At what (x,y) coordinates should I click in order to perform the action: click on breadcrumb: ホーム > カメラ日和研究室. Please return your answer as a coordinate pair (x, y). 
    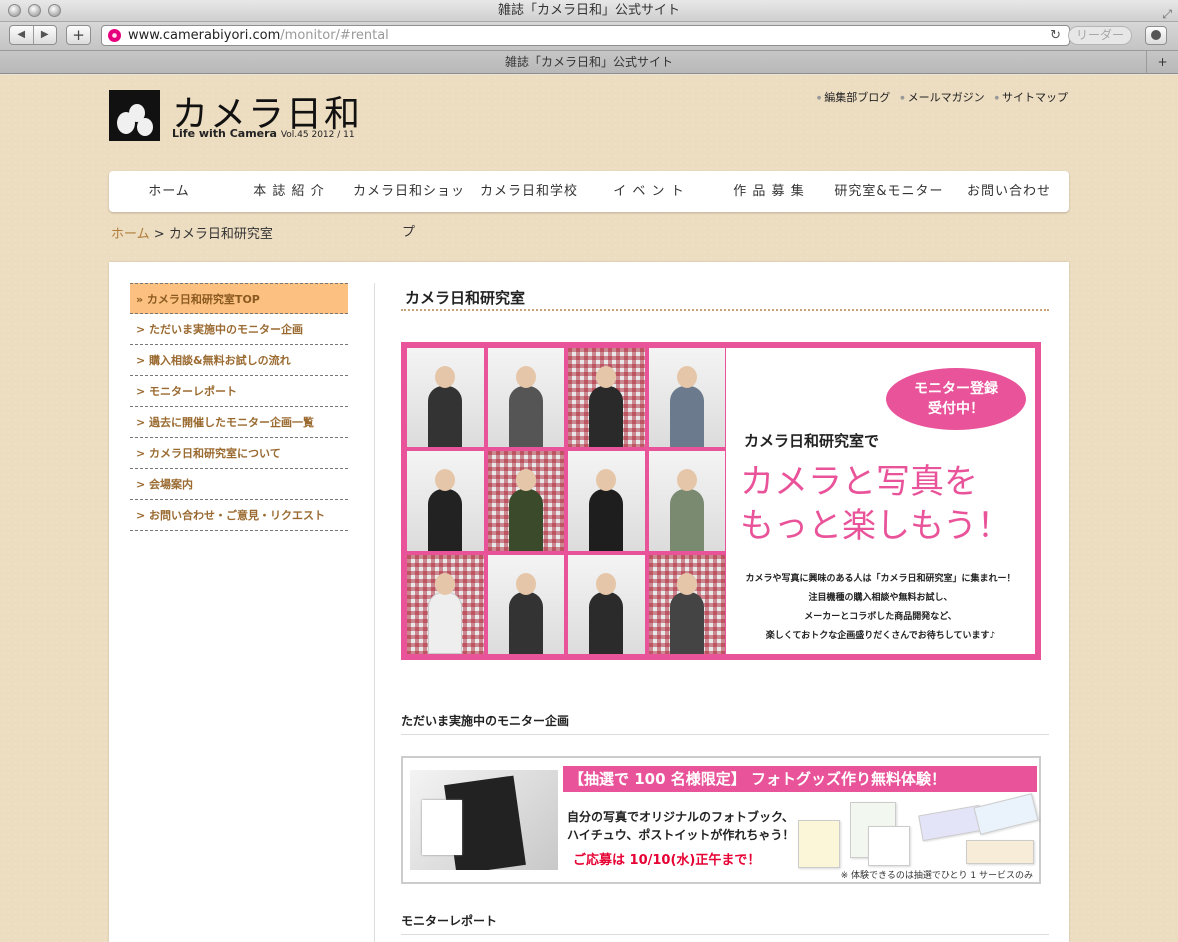
    Looking at the image, I should click on (192, 232).